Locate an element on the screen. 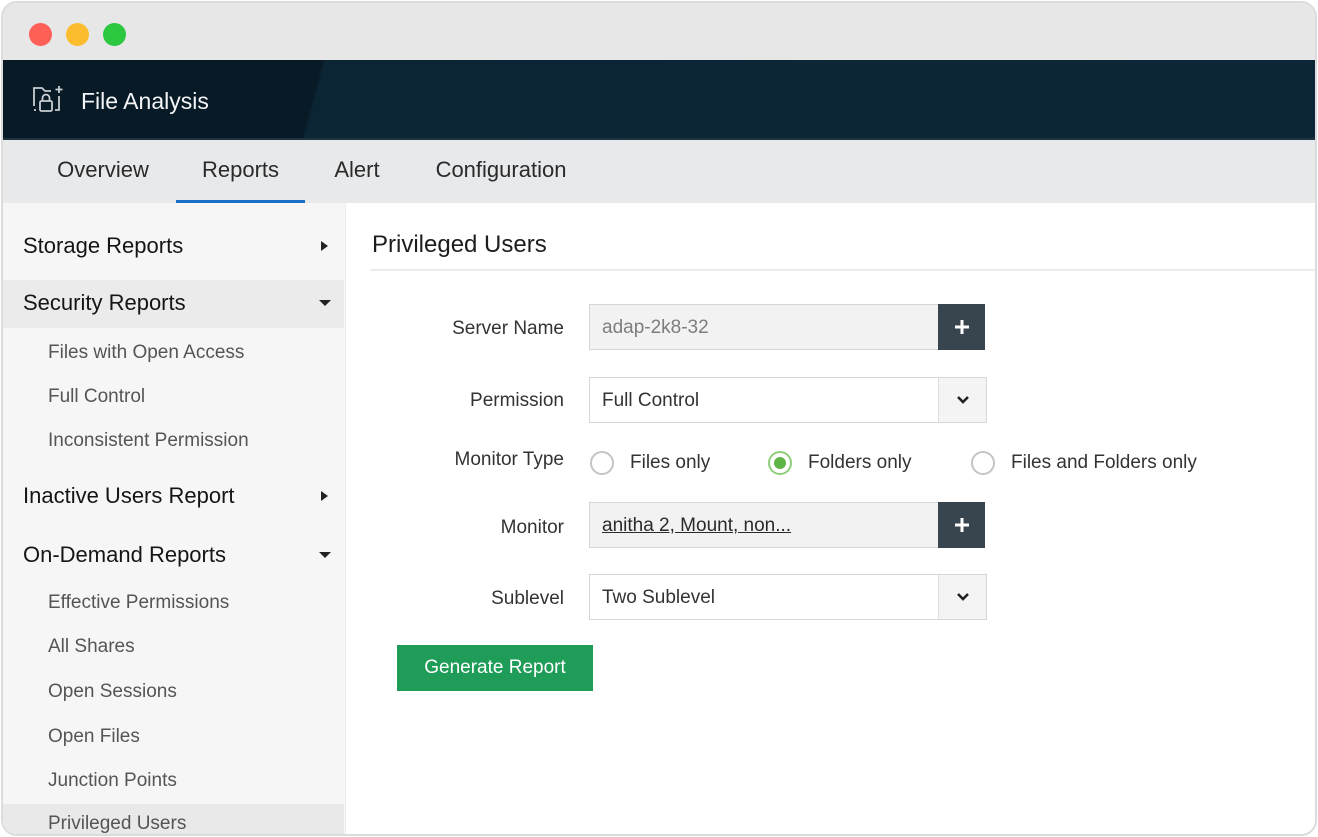 This screenshot has width=1318, height=837. sidebar-group-inactive-users-report: Inactive Users Report is located at coordinates (173, 497).